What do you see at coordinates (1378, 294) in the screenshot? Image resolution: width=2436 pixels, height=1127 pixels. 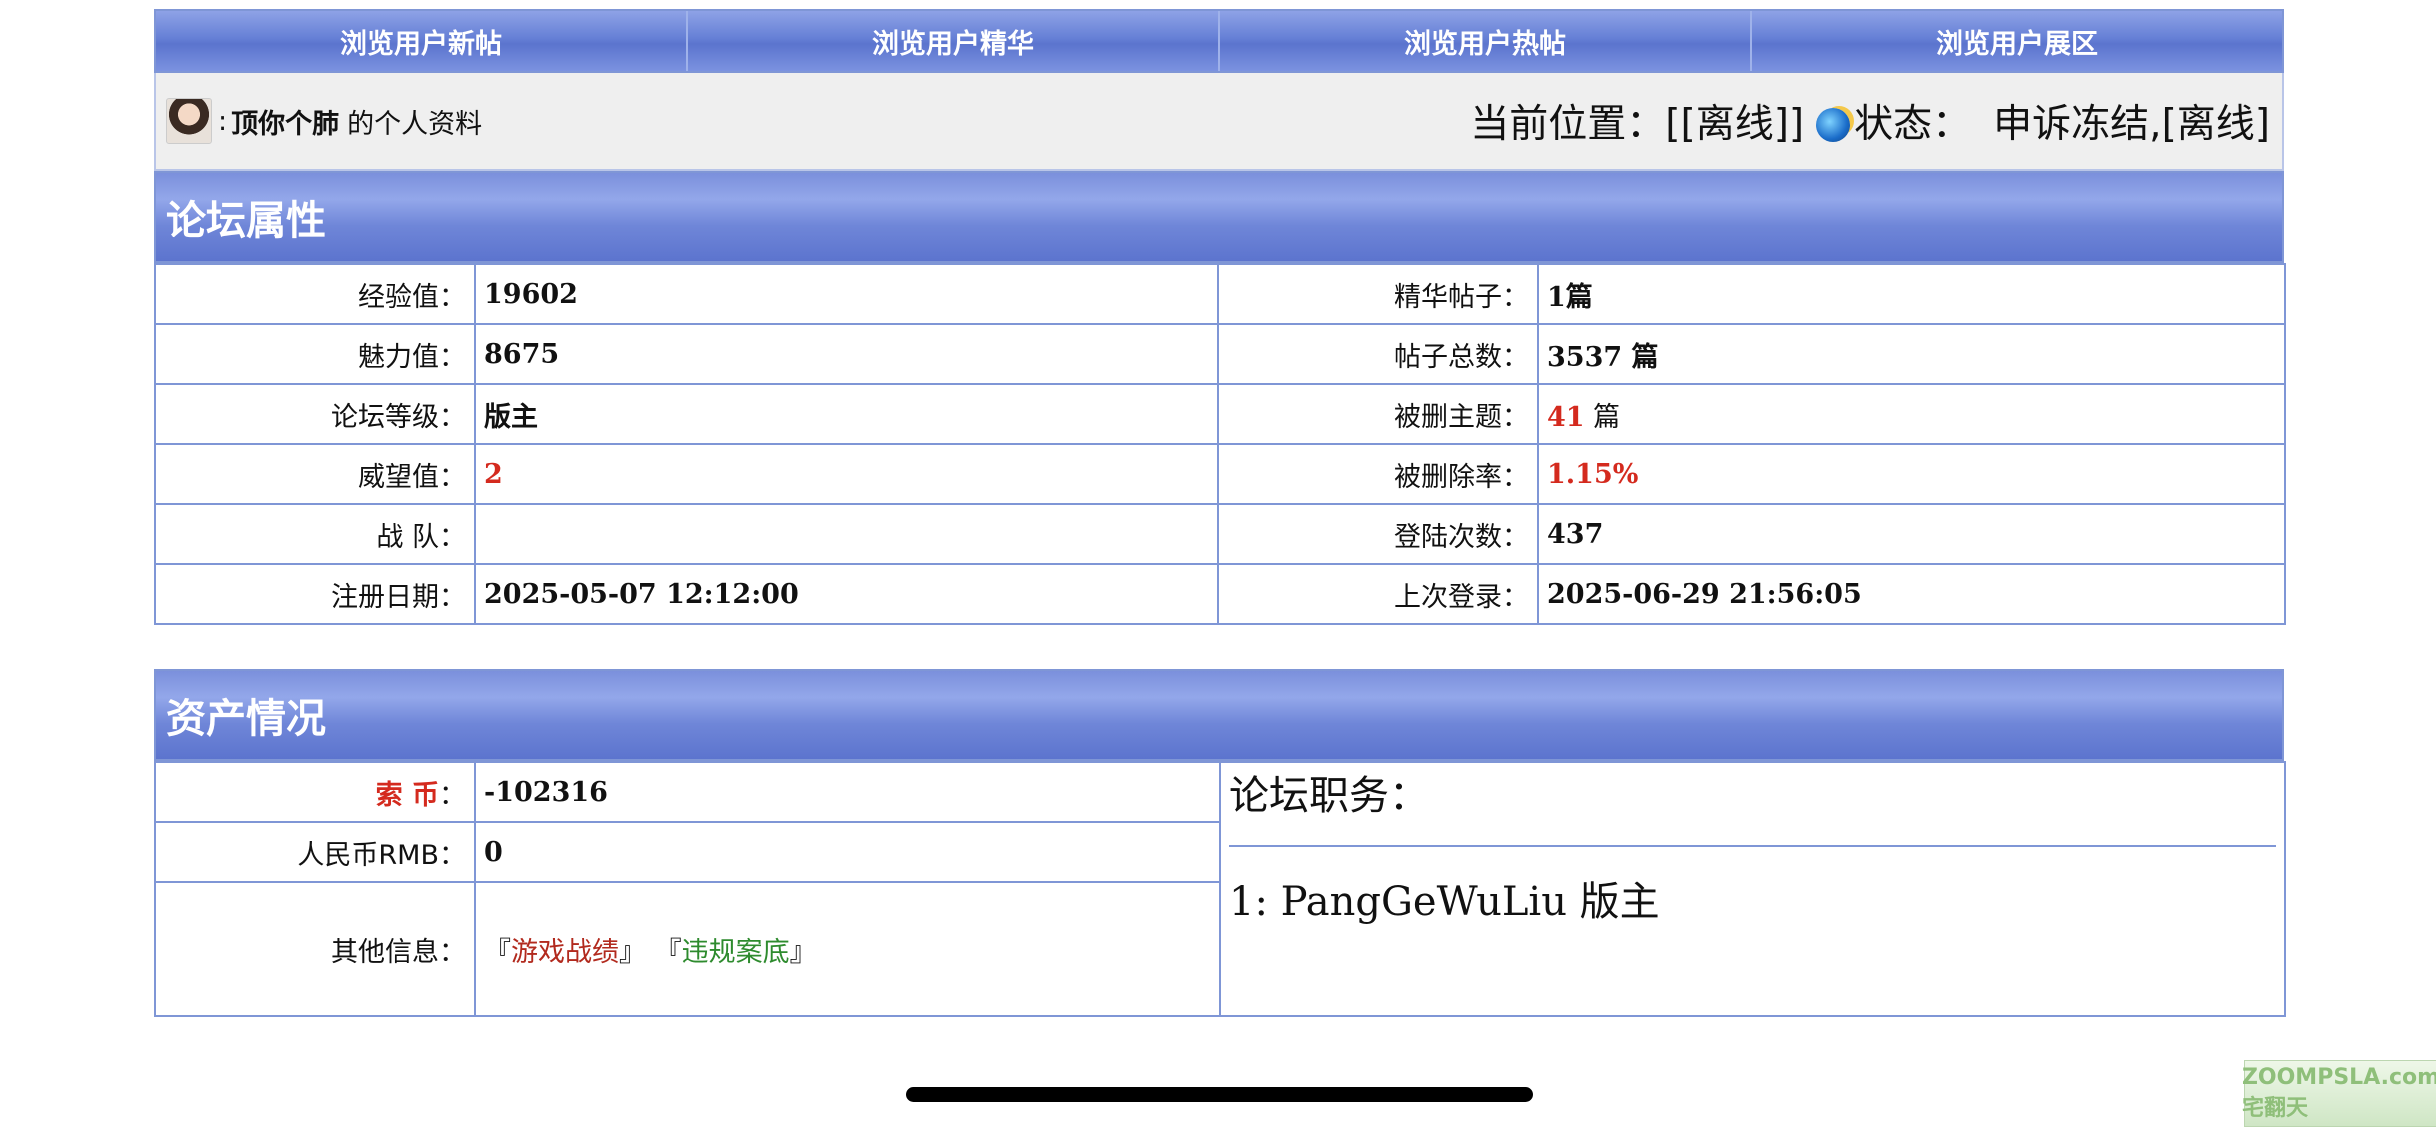 I see `label-essence-posts: 精华帖子：` at bounding box center [1378, 294].